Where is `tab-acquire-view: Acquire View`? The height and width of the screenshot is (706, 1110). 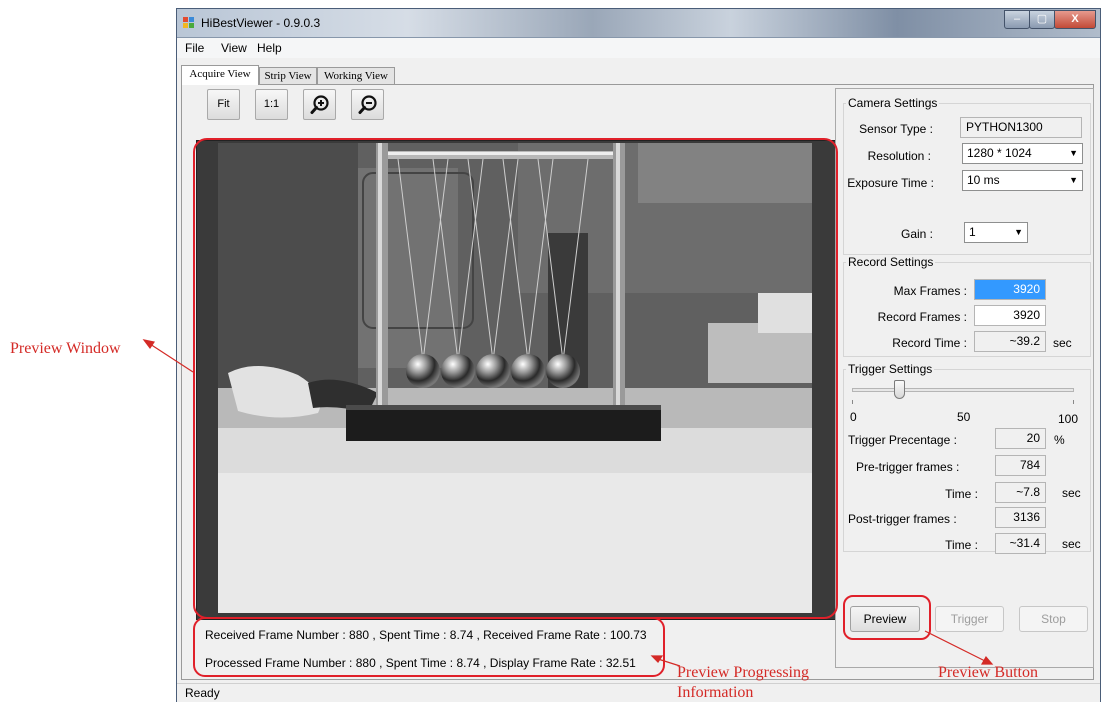 tab-acquire-view: Acquire View is located at coordinates (220, 75).